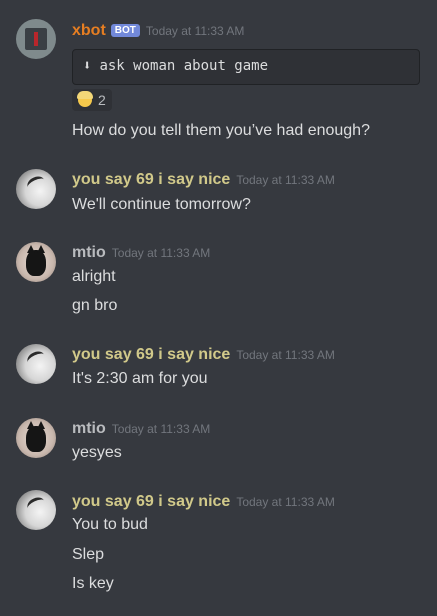 Image resolution: width=437 pixels, height=616 pixels. Describe the element at coordinates (97, 452) in the screenshot. I see `message-text: yesyes` at that location.